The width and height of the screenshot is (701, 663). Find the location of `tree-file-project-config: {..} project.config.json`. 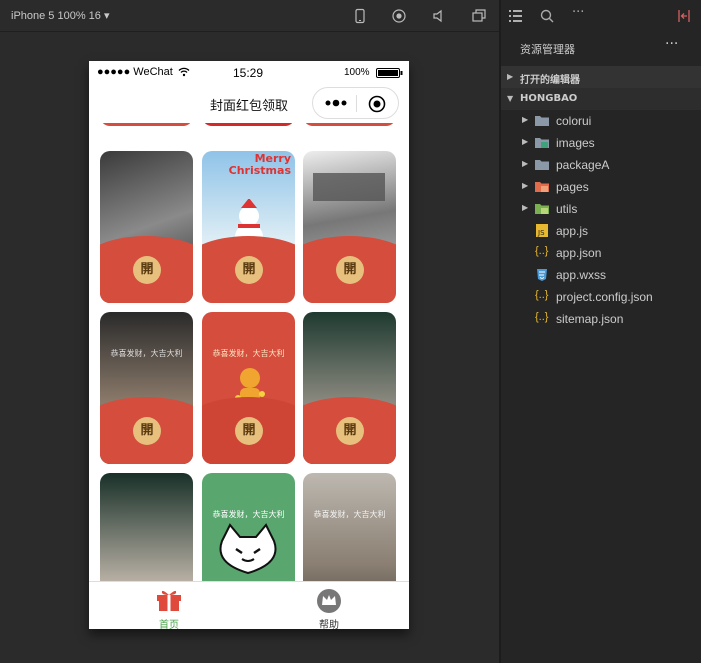

tree-file-project-config: {..} project.config.json is located at coordinates (601, 297).